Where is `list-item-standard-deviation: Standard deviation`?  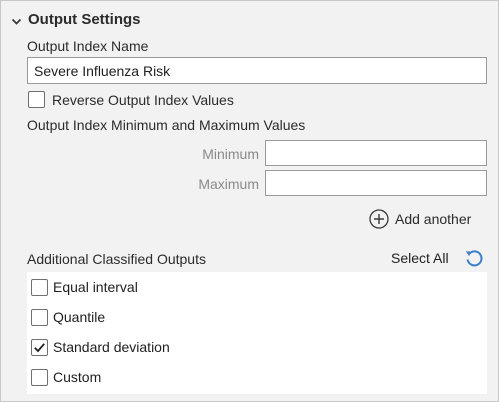 list-item-standard-deviation: Standard deviation is located at coordinates (257, 347).